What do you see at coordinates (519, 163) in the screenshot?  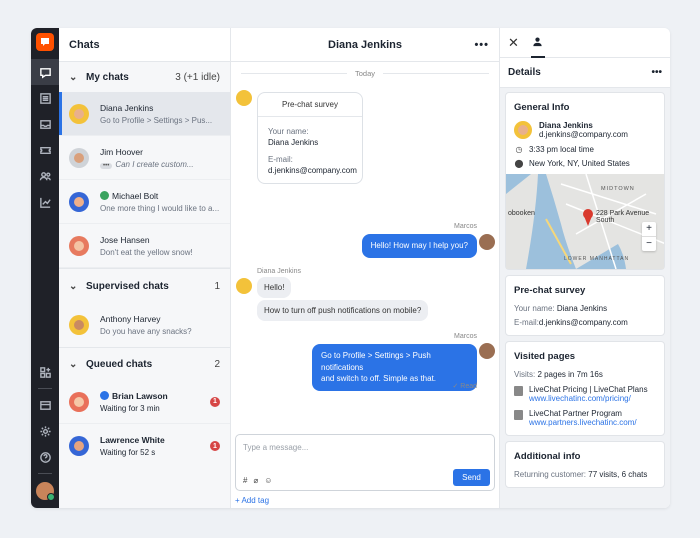 I see `location-pin-icon: ⬤` at bounding box center [519, 163].